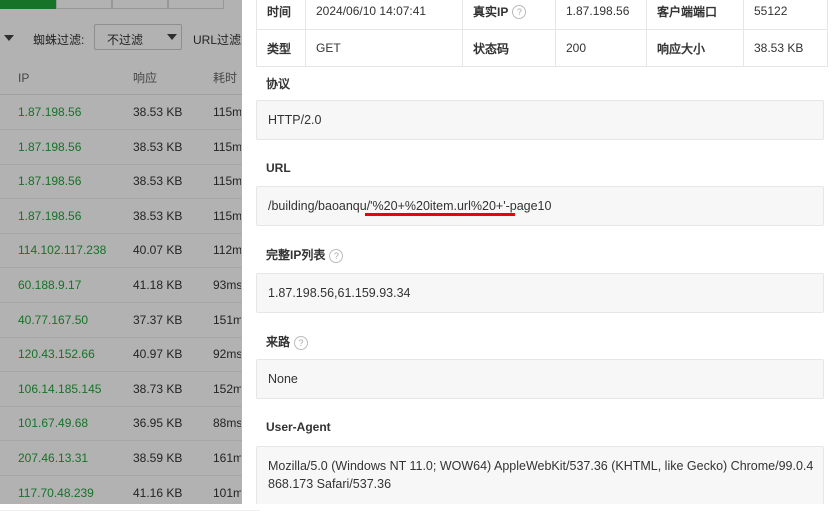 Image resolution: width=834 pixels, height=511 pixels. What do you see at coordinates (296, 255) in the screenshot?
I see `ip-list-title: 完整IP列表` at bounding box center [296, 255].